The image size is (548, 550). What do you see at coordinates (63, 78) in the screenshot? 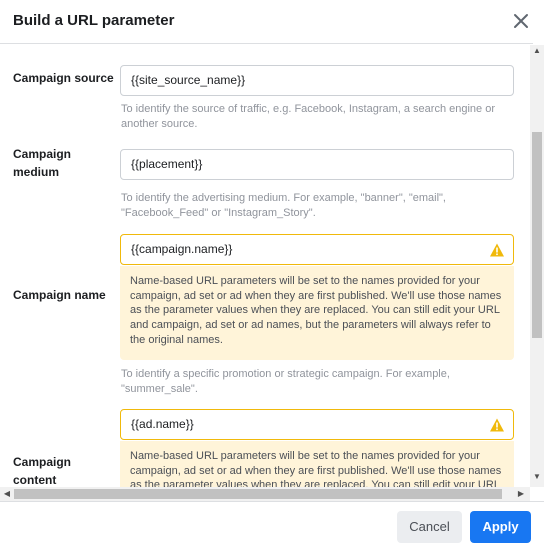
I see `campaign-source-label: Campaign source` at bounding box center [63, 78].